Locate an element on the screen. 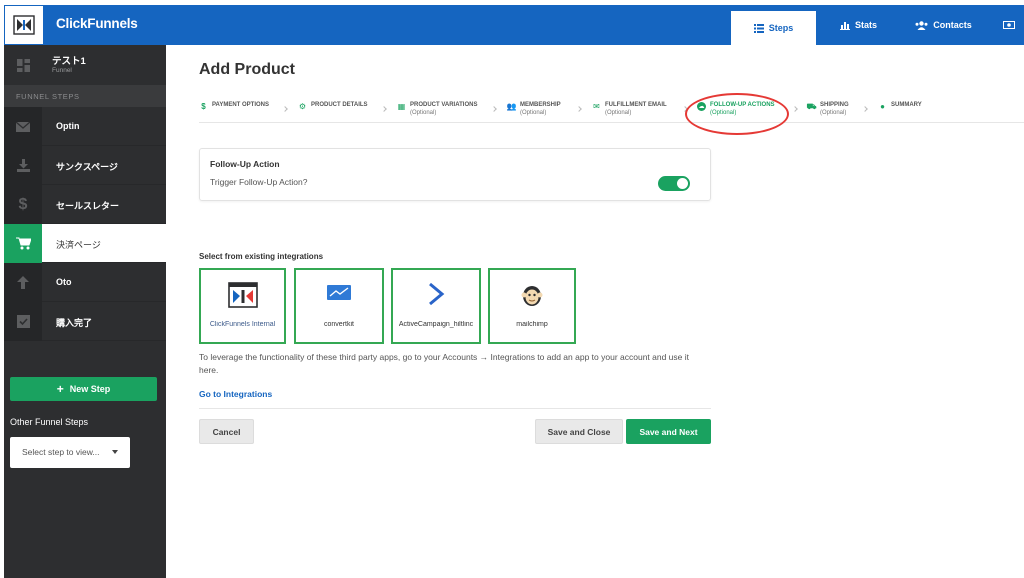 The image size is (1024, 578). integrations-heading: Select from existing integrations is located at coordinates (261, 256).